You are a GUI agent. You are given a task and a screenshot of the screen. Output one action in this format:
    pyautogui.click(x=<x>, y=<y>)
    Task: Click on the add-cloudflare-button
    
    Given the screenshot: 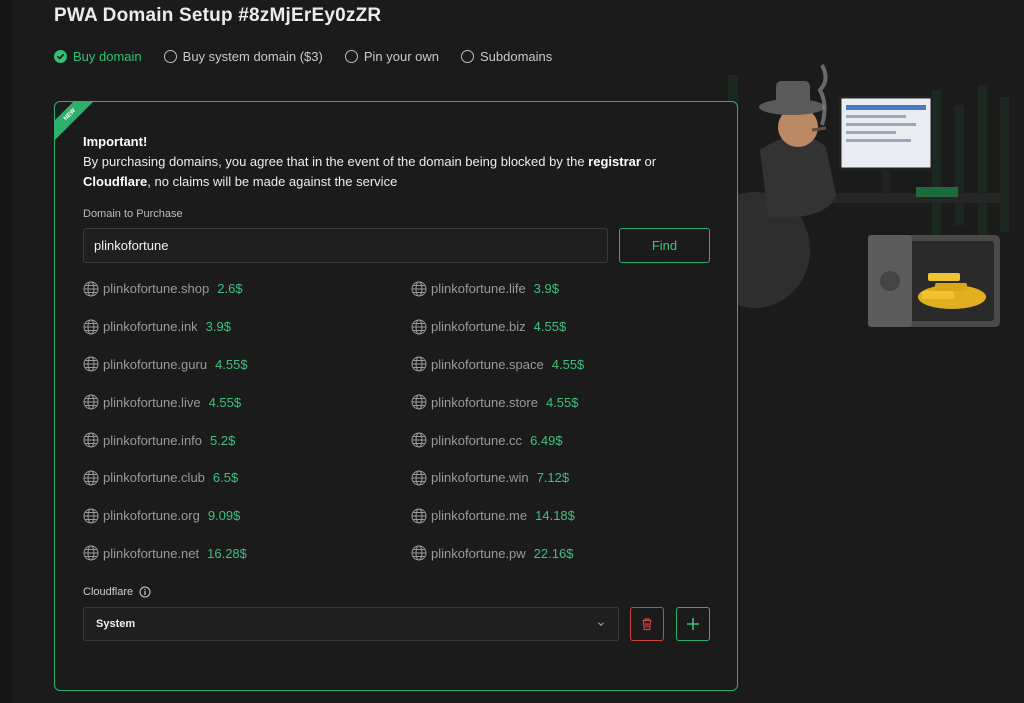 What is the action you would take?
    pyautogui.click(x=693, y=624)
    